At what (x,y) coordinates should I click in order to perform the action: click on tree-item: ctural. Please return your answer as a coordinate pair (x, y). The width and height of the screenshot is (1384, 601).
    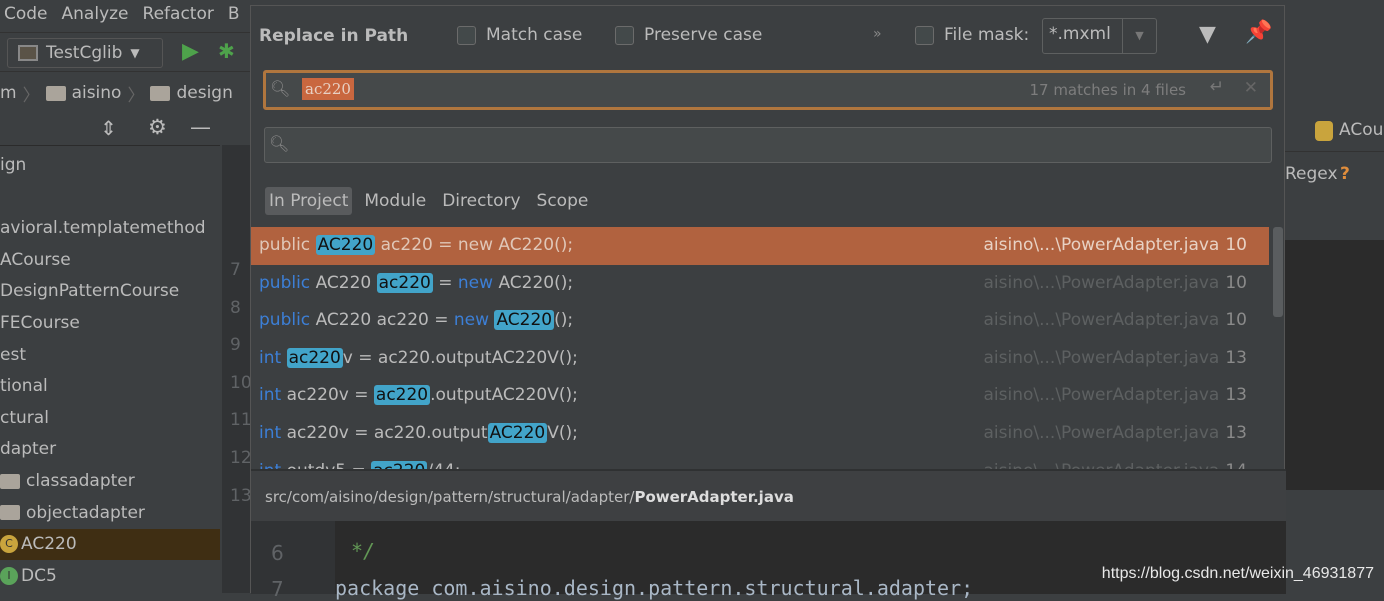
    Looking at the image, I should click on (110, 418).